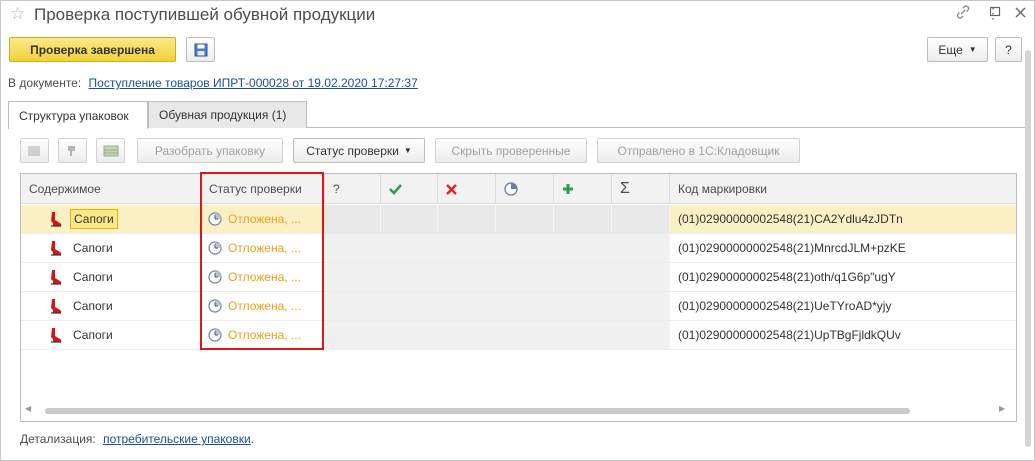 The width and height of the screenshot is (1035, 461). I want to click on detail-line: Детализация: потребительские упаковки., so click(137, 439).